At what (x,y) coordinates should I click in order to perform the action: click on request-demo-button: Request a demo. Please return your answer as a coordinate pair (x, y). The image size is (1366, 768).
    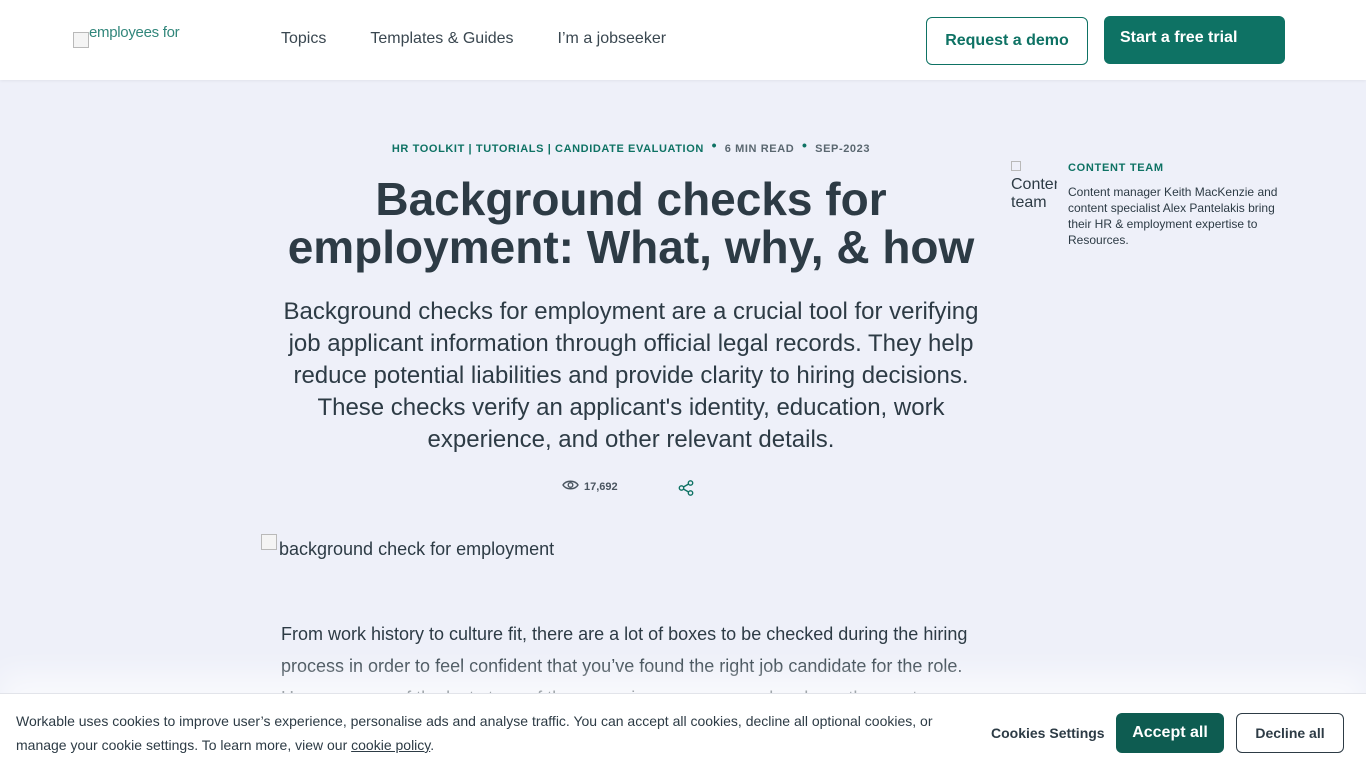
    Looking at the image, I should click on (1007, 41).